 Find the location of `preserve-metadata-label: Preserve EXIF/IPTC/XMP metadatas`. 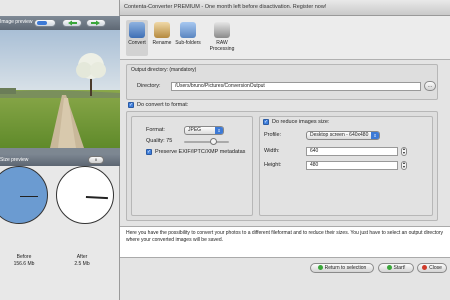

preserve-metadata-label: Preserve EXIF/IPTC/XMP metadatas is located at coordinates (200, 152).